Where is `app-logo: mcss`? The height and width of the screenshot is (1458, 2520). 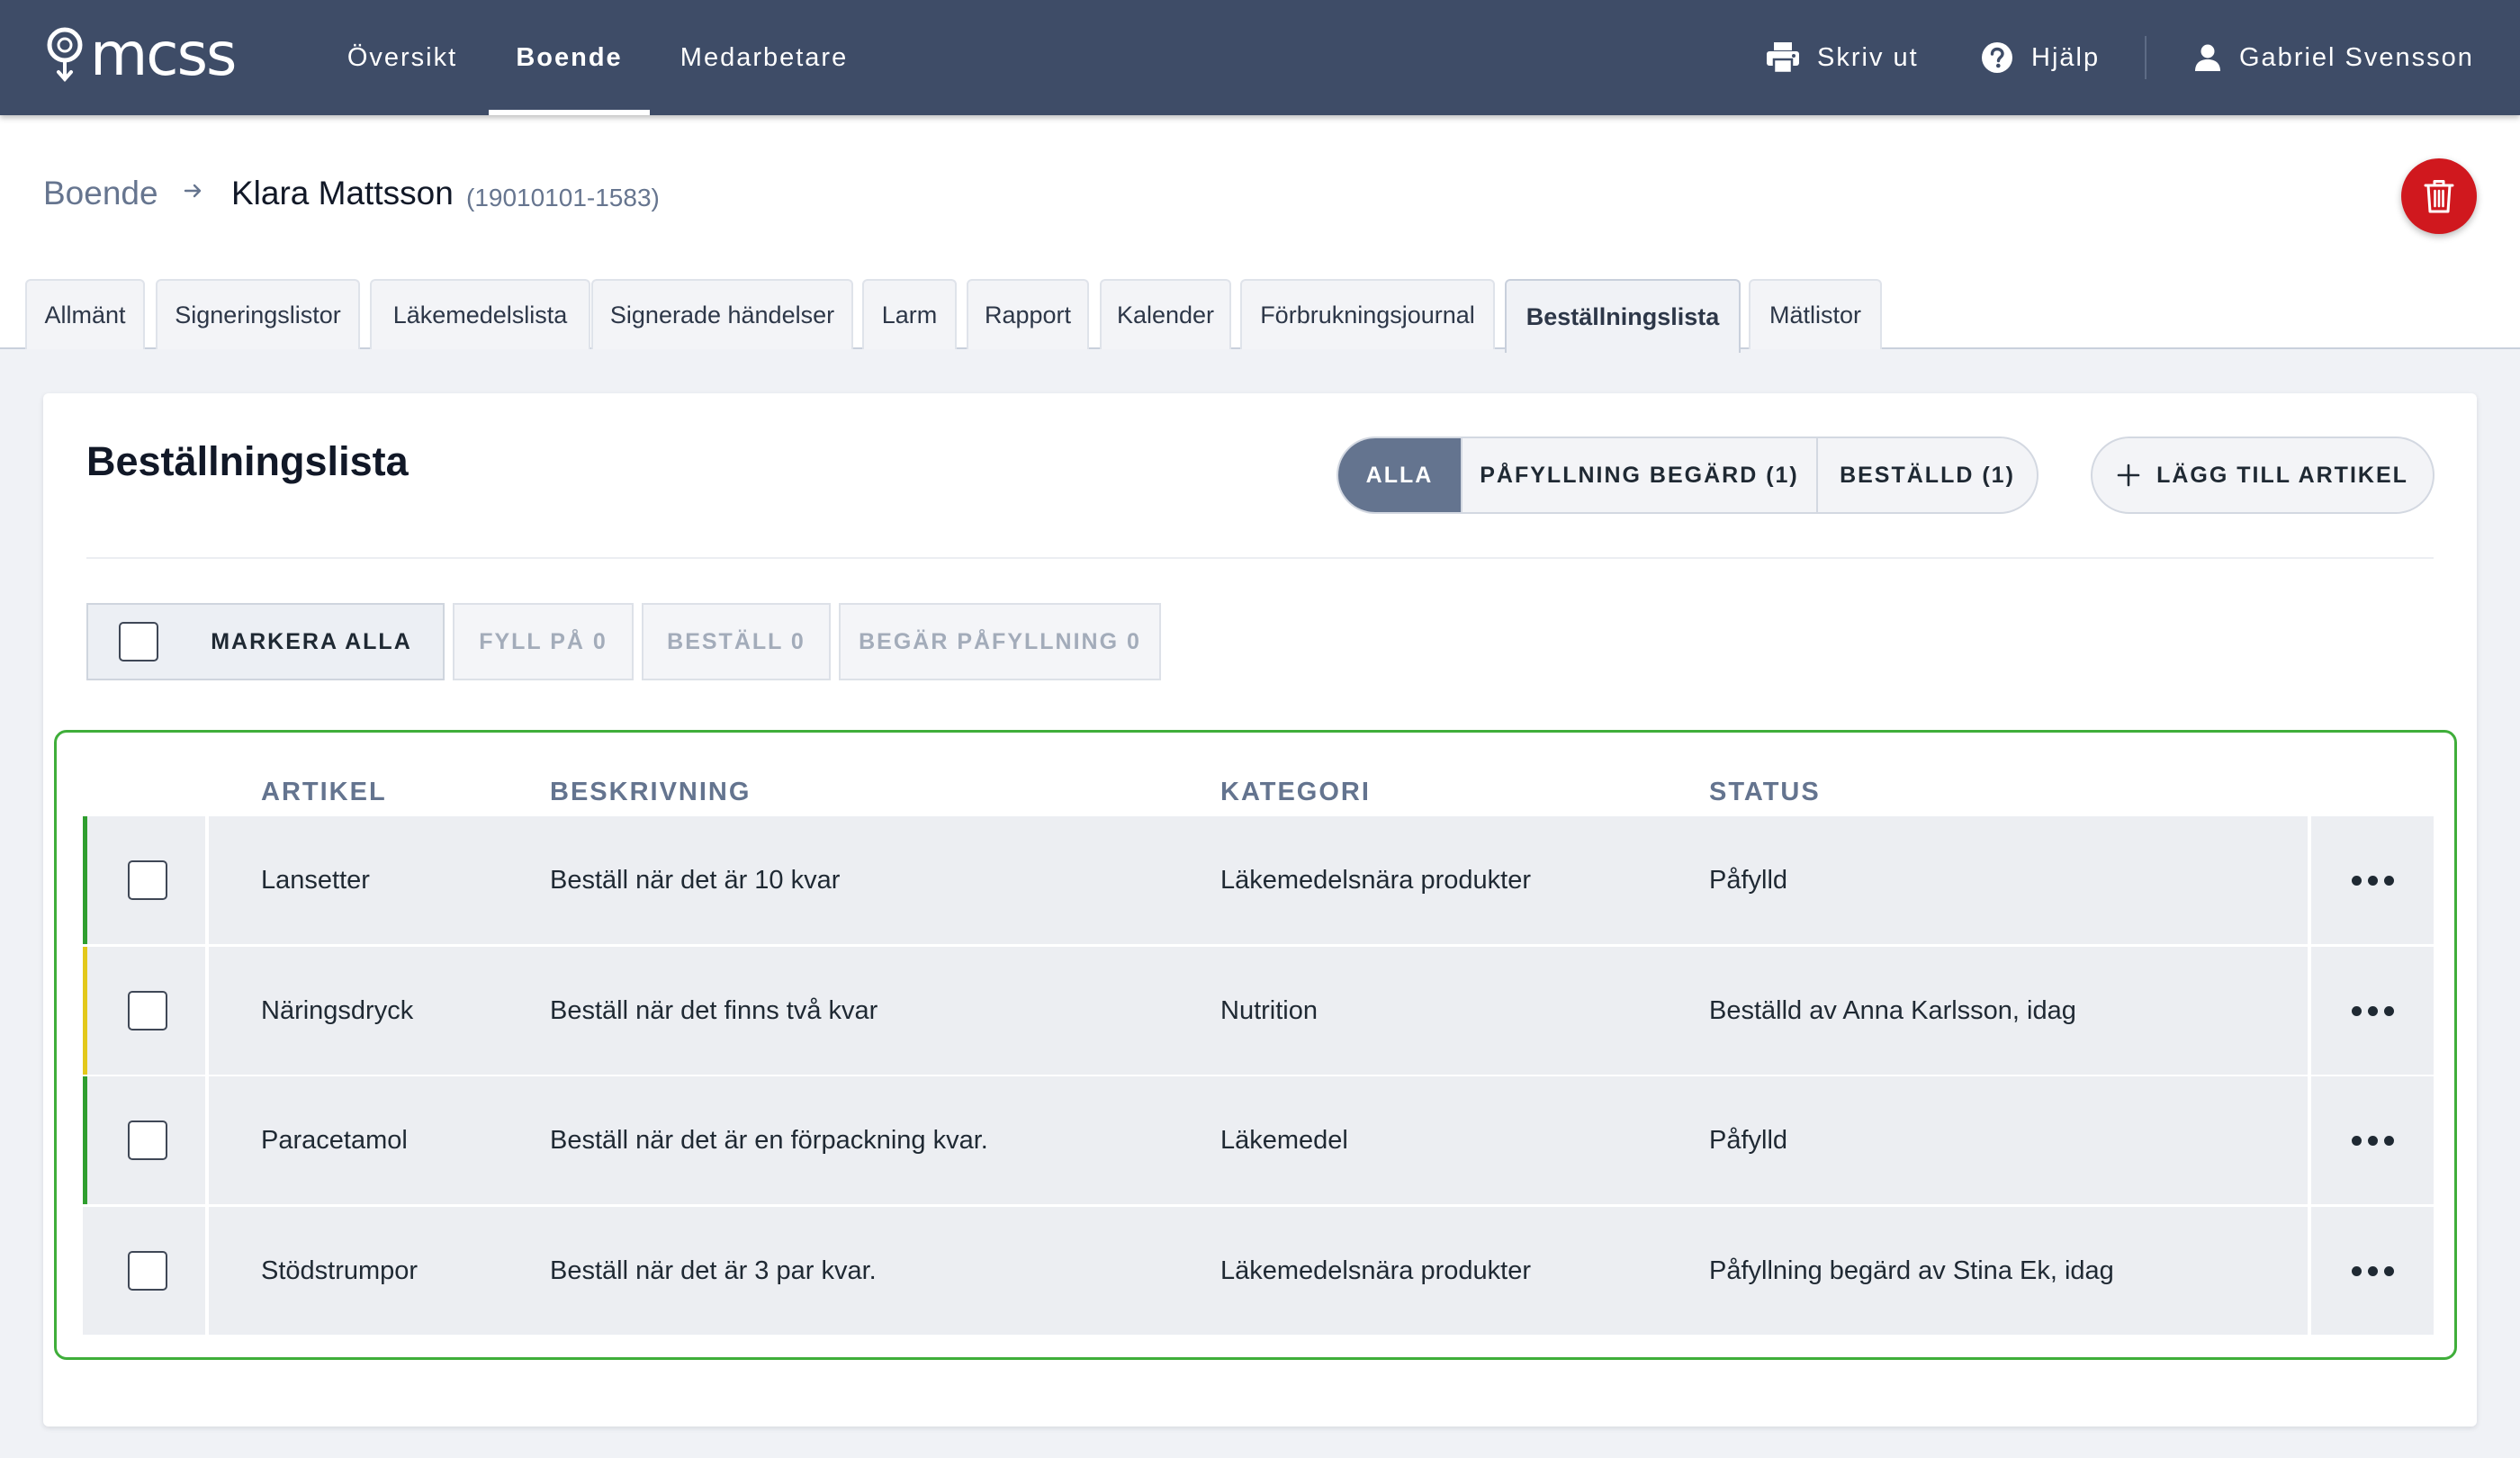 app-logo: mcss is located at coordinates (141, 54).